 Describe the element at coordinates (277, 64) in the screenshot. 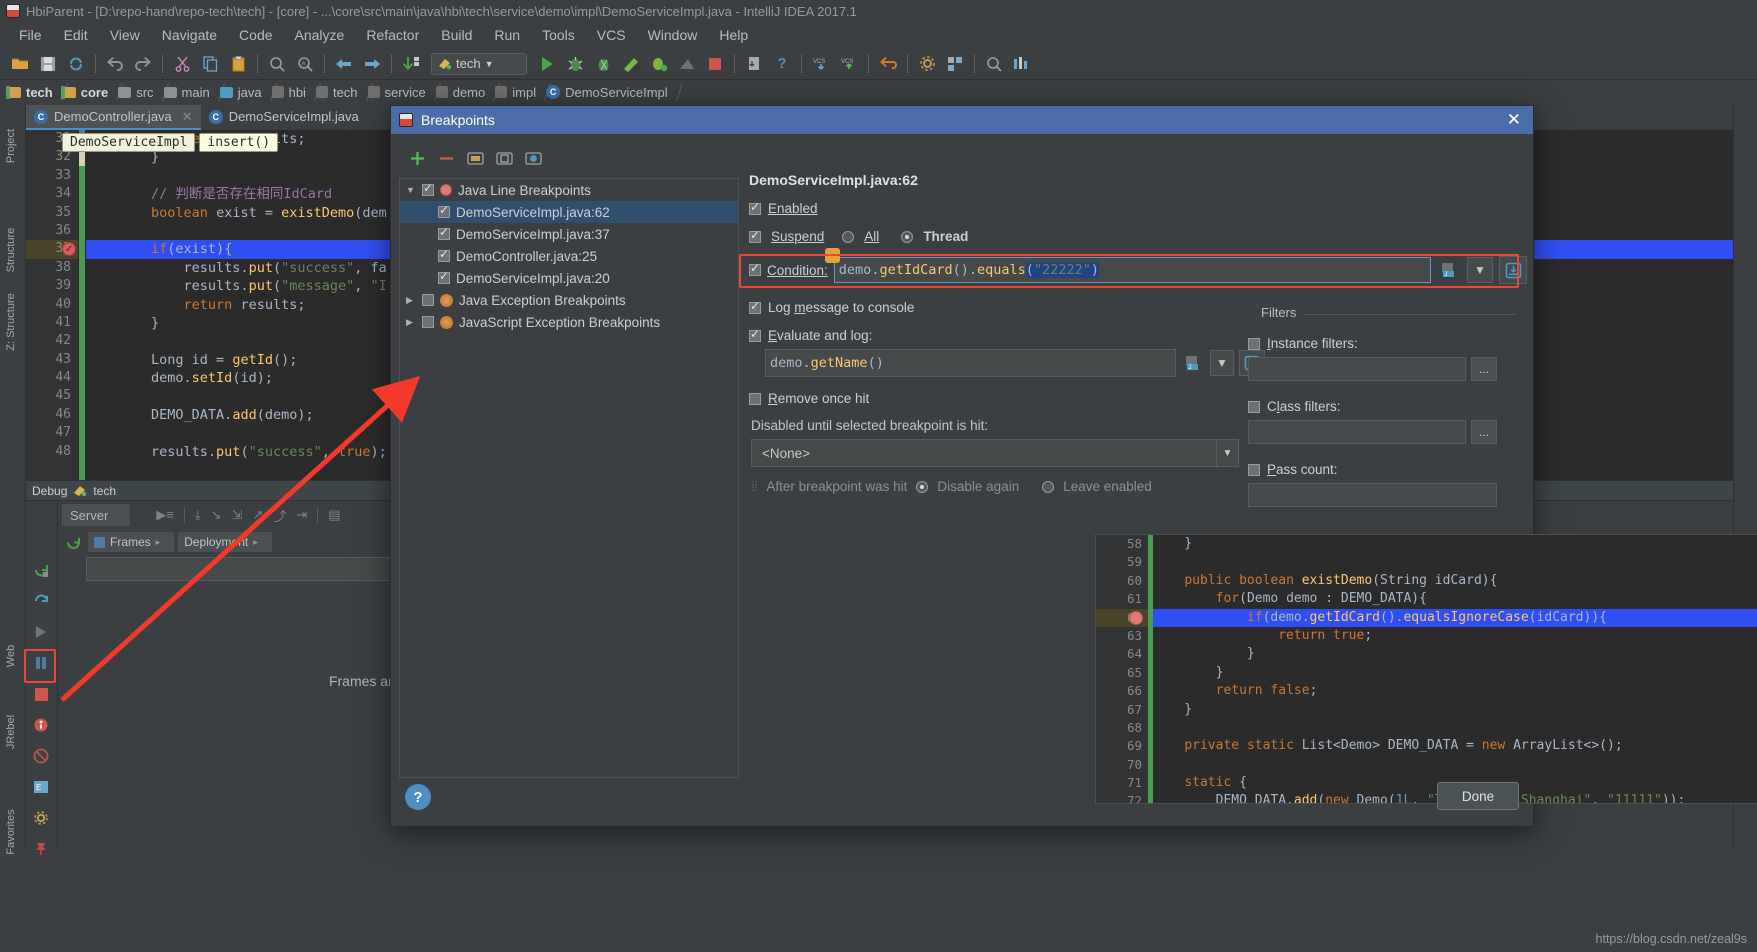

I see `find-icon` at that location.